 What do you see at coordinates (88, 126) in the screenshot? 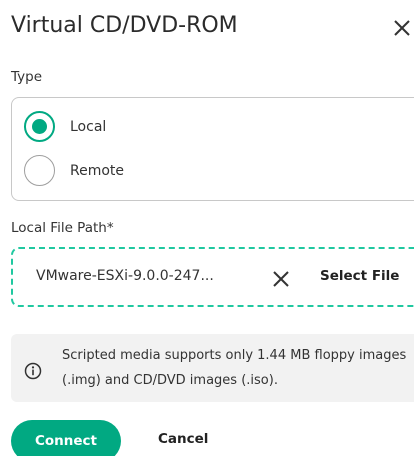
I see `radio-local-label: Local` at bounding box center [88, 126].